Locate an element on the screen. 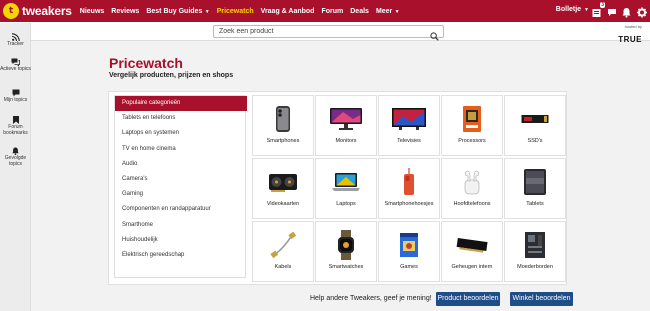  nav-item-nieuws: Nieuws is located at coordinates (92, 11).